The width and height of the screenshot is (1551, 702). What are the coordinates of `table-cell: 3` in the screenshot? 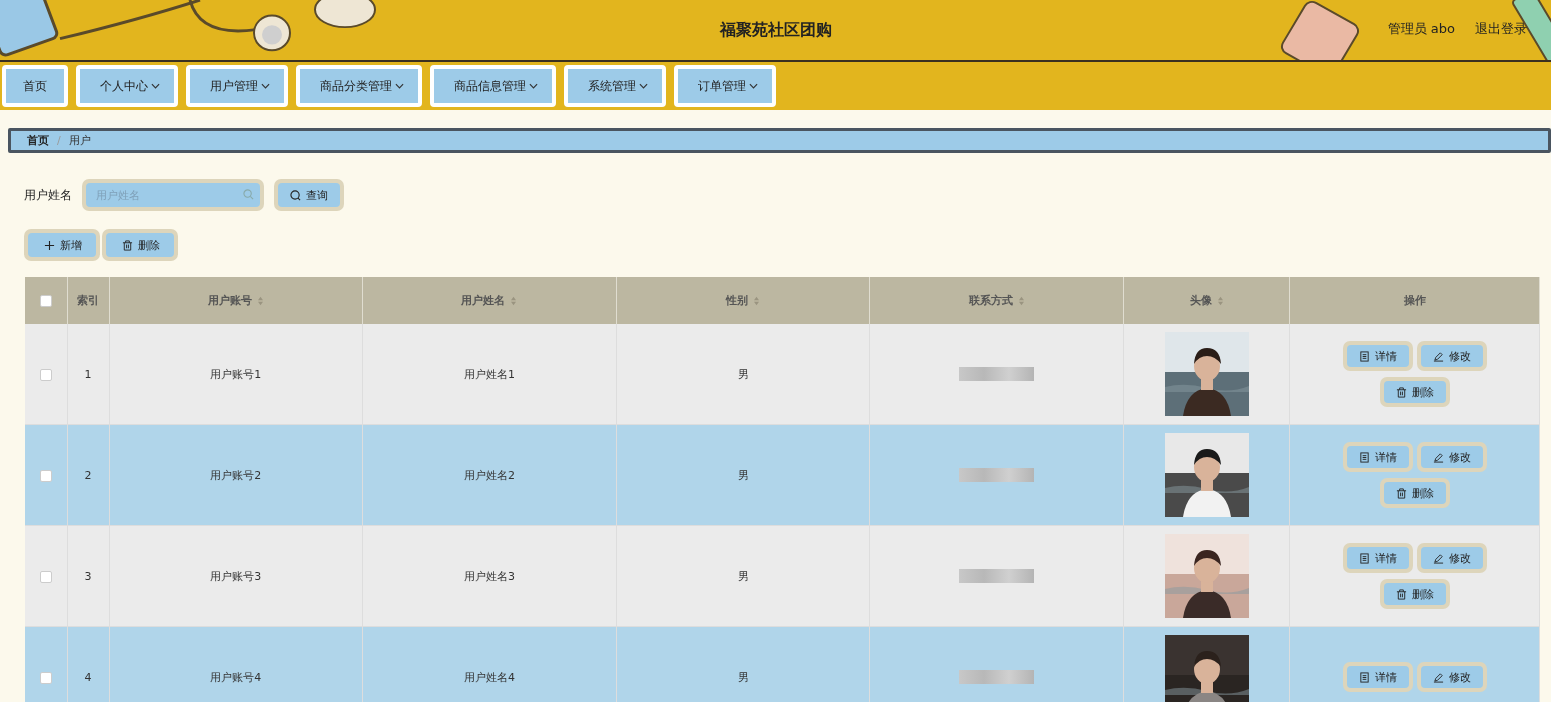 It's located at (88, 576).